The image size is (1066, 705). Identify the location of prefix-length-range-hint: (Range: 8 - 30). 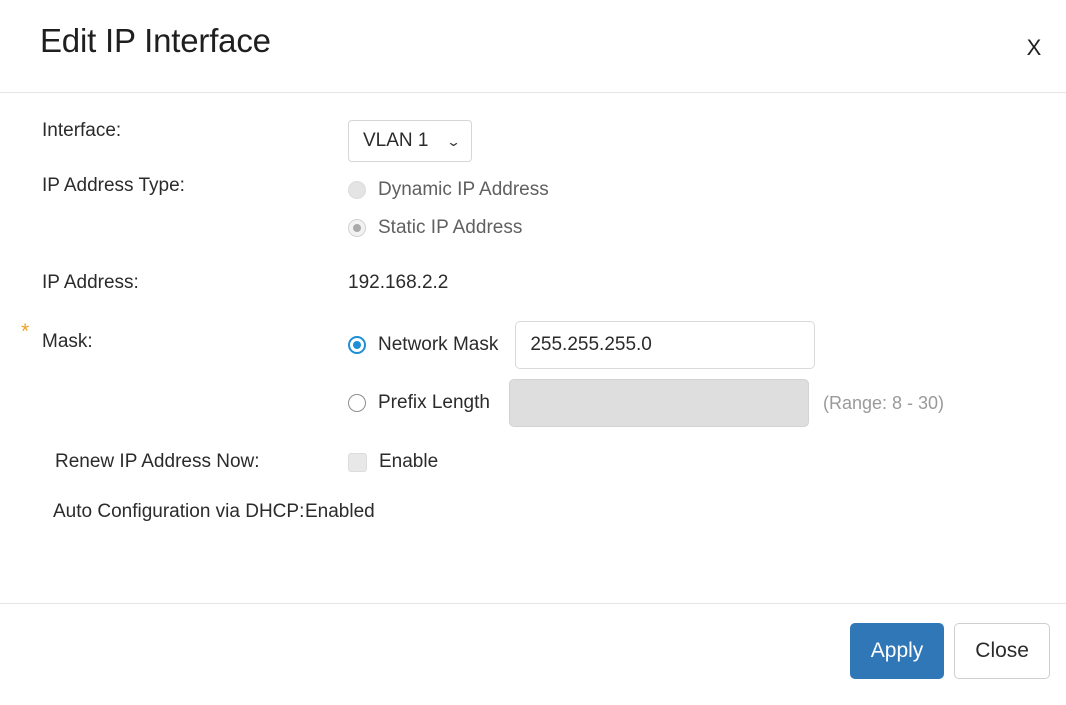
(883, 402).